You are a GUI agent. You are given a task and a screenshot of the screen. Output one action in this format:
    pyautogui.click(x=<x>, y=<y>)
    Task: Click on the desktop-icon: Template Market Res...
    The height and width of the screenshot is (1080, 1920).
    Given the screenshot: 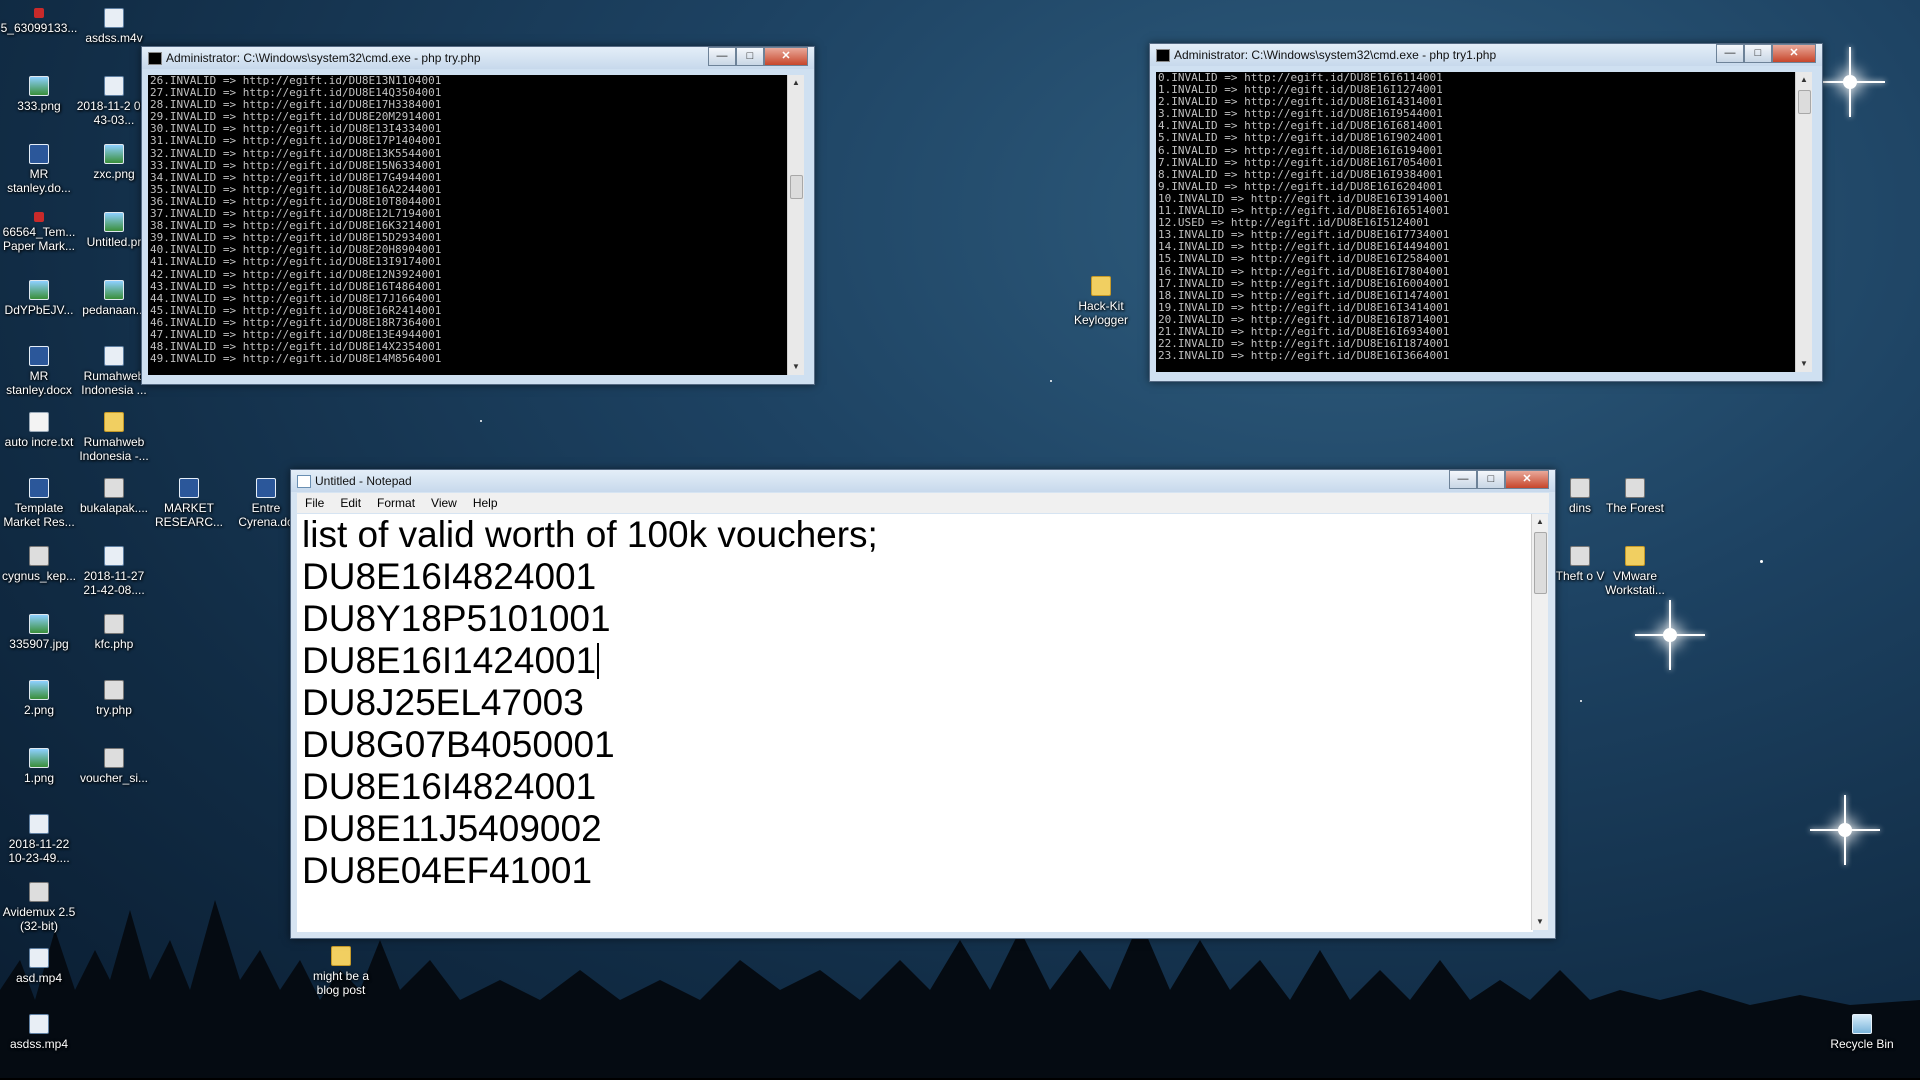 What is the action you would take?
    pyautogui.click(x=39, y=503)
    